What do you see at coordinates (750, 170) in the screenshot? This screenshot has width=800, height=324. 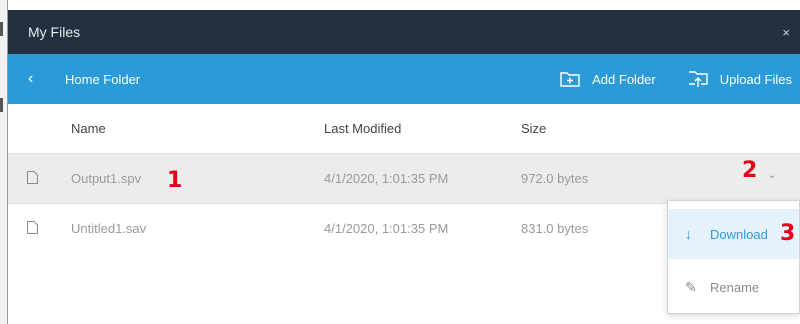 I see `annotation-marker-2: 2` at bounding box center [750, 170].